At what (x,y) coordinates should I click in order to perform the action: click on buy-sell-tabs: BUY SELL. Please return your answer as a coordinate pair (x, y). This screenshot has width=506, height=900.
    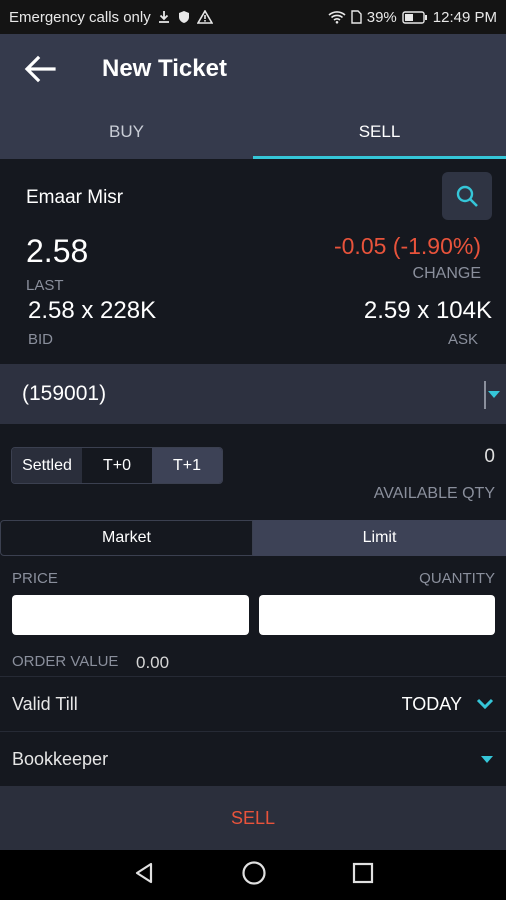
    Looking at the image, I should click on (253, 131).